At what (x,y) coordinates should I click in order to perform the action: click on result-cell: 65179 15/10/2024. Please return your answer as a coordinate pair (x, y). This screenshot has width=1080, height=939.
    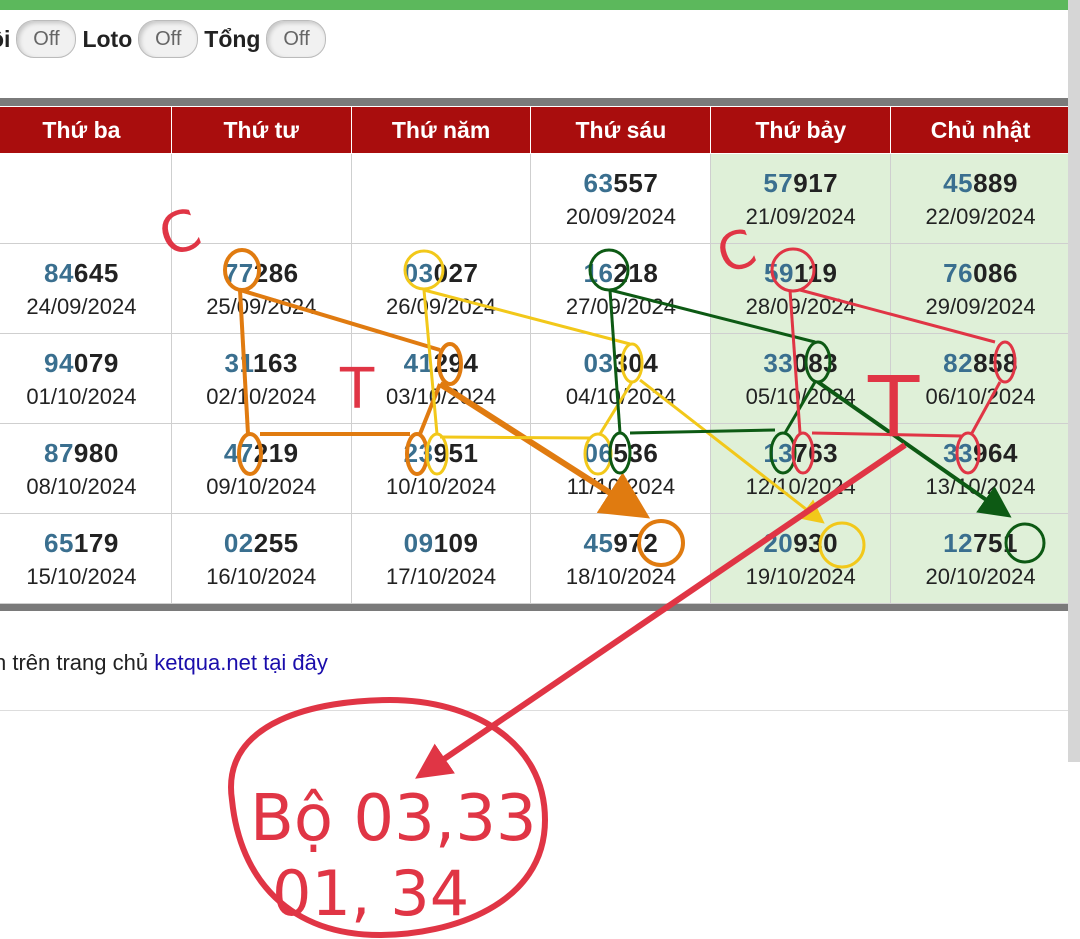
    Looking at the image, I should click on (86, 558).